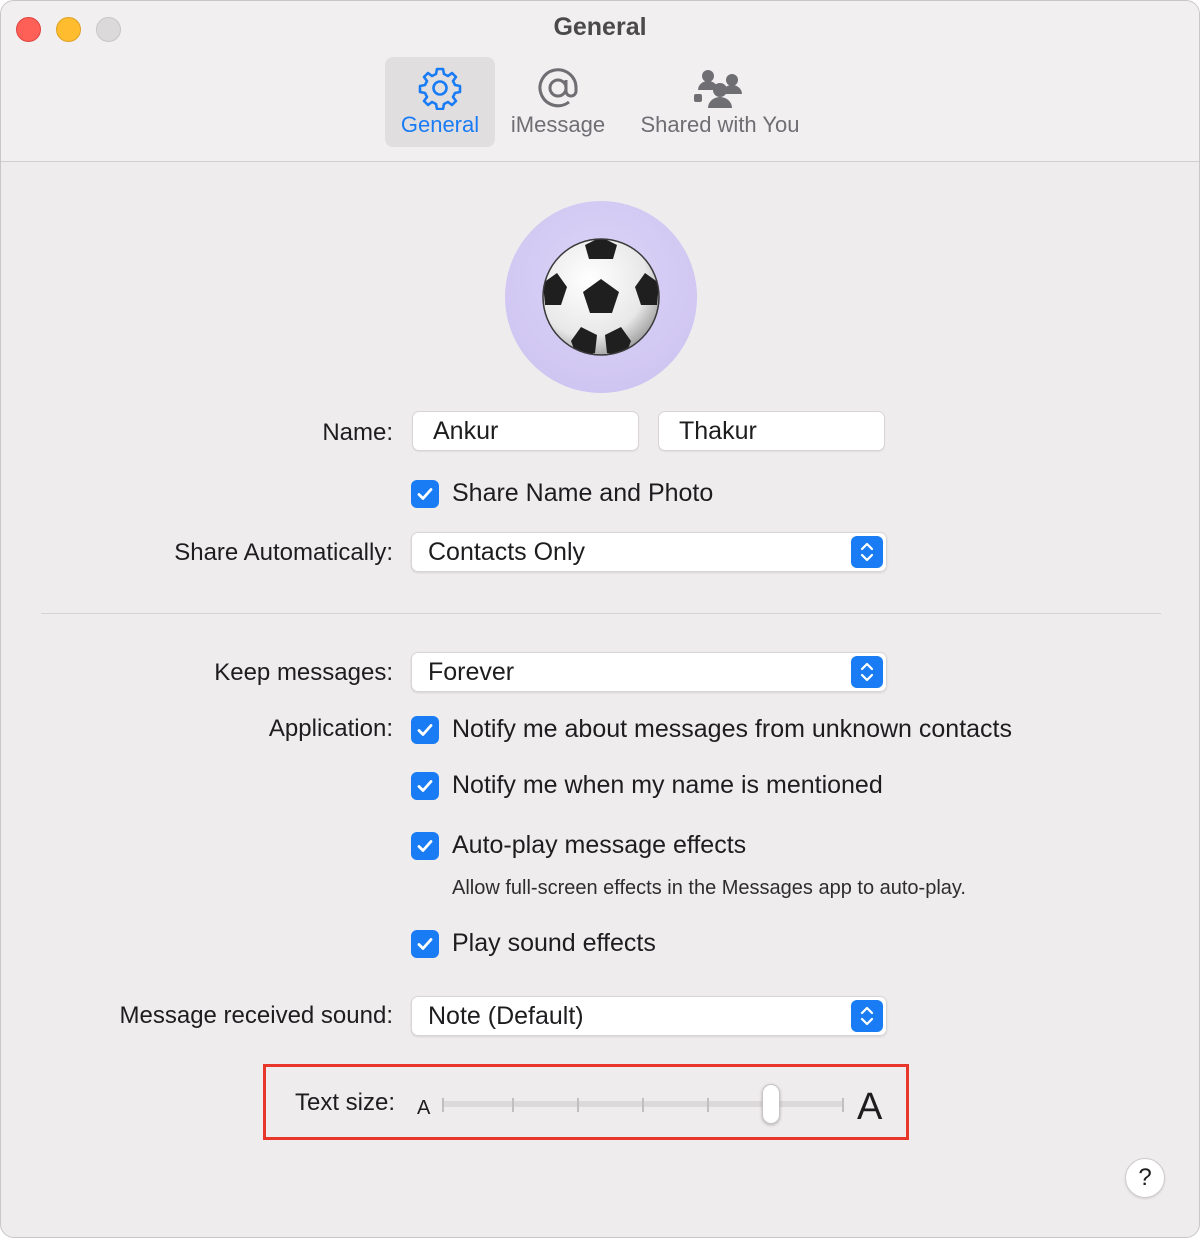 The height and width of the screenshot is (1238, 1200). Describe the element at coordinates (771, 431) in the screenshot. I see `last-name-field: Thakur` at that location.